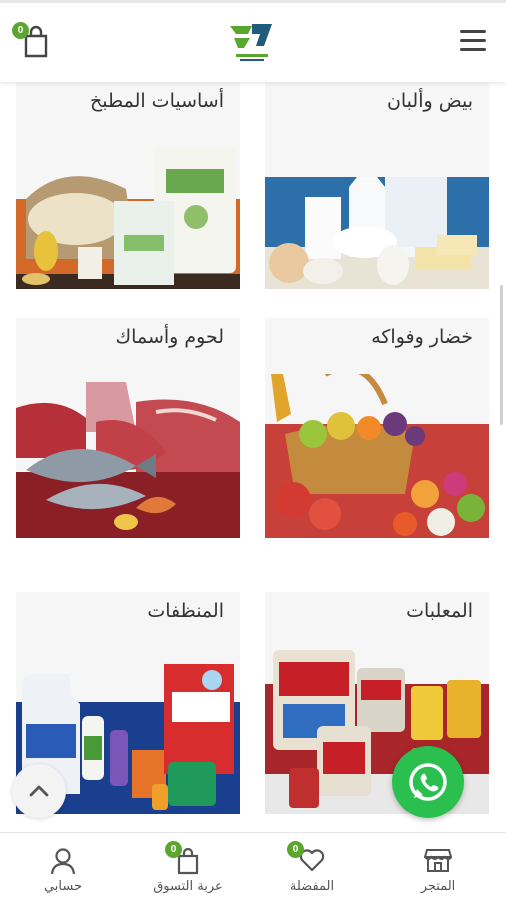 This screenshot has width=506, height=900. What do you see at coordinates (188, 886) in the screenshot?
I see `nav-cart-label: عربة التسوق` at bounding box center [188, 886].